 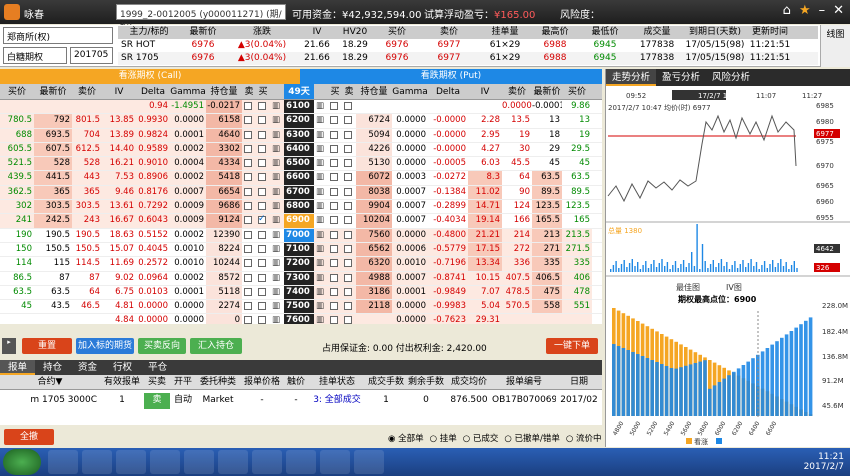 I want to click on cancel-all-button: 全撤, so click(x=29, y=437).